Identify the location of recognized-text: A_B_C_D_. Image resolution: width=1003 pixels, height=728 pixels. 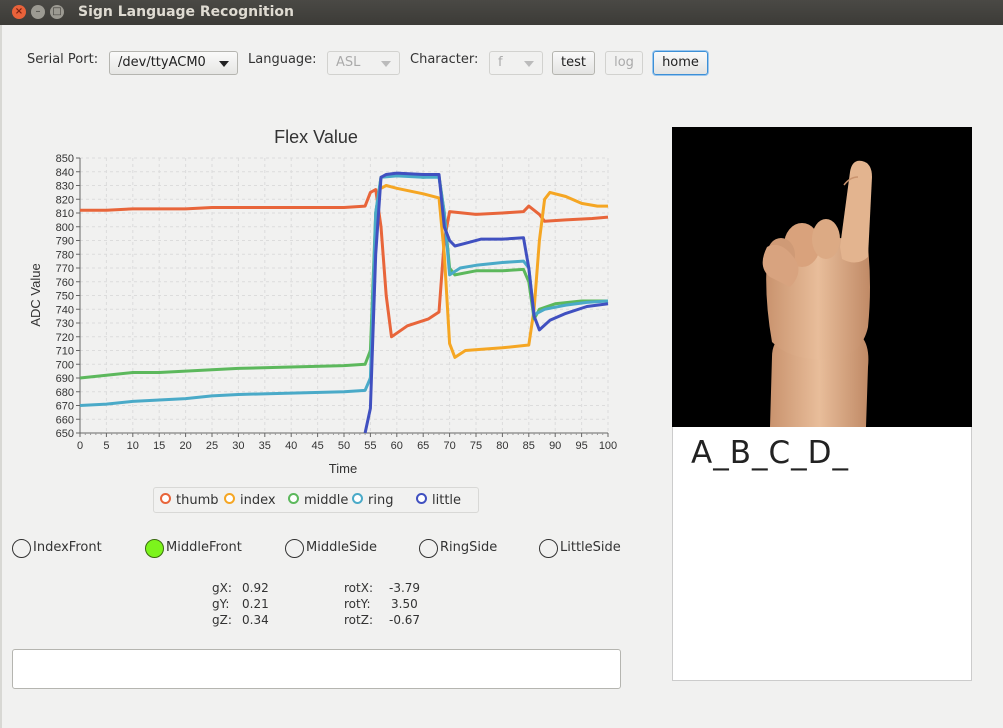
(770, 453).